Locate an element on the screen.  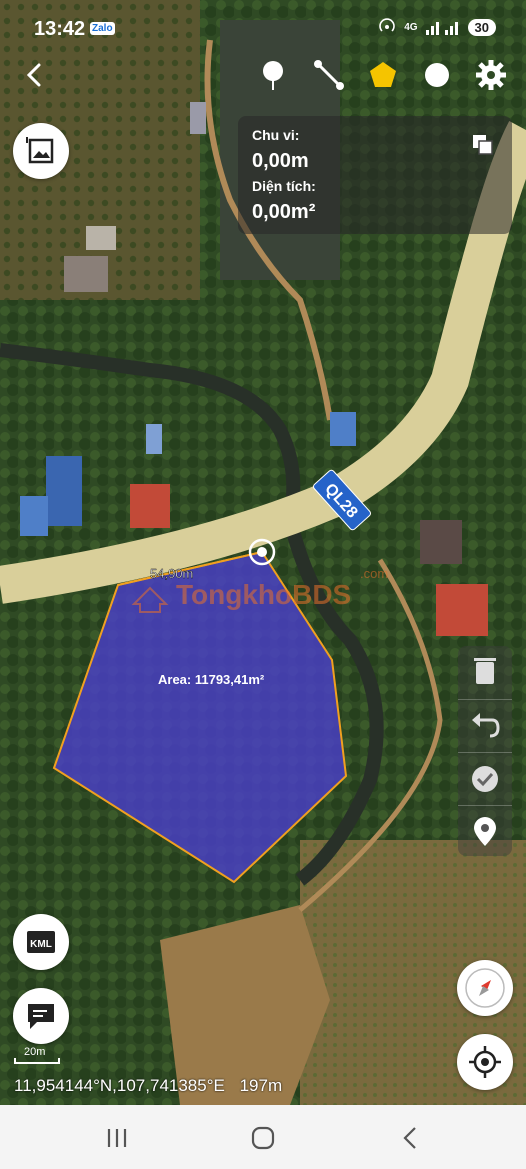
edit-tools-panel is located at coordinates (485, 751).